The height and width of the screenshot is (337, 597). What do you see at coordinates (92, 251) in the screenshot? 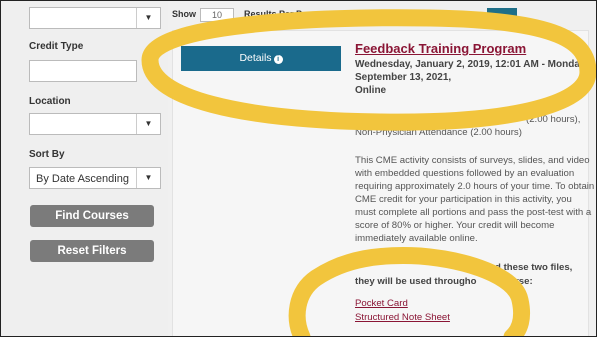
I see `reset-filters-button: Reset Filters` at bounding box center [92, 251].